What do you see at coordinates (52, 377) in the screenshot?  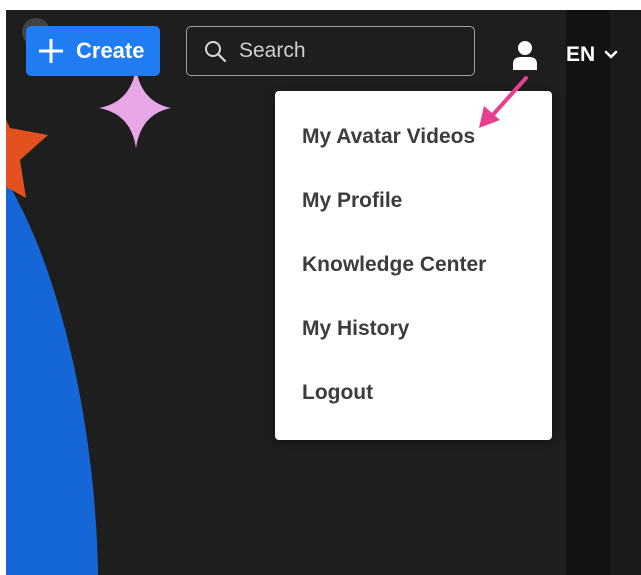 I see `blue-arc-shape` at bounding box center [52, 377].